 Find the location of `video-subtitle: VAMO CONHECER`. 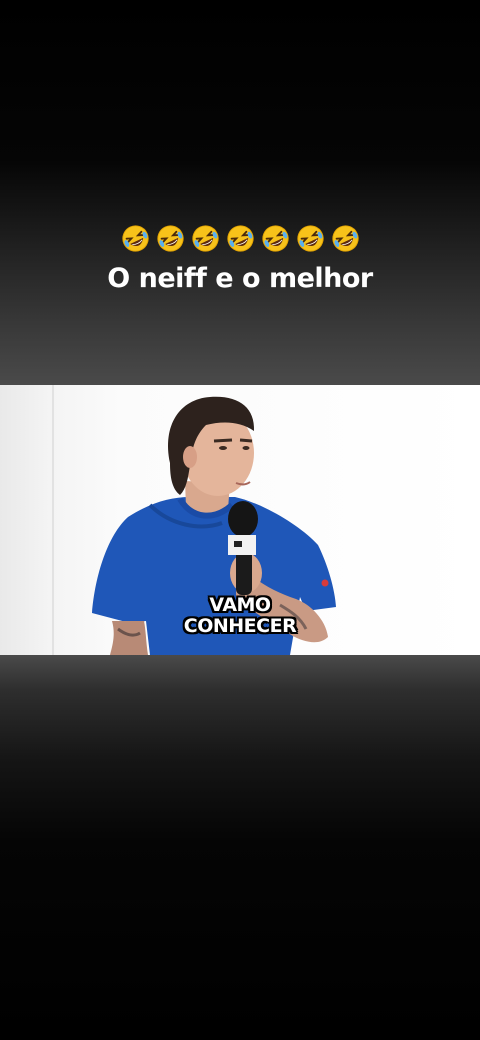

video-subtitle: VAMO CONHECER is located at coordinates (240, 616).